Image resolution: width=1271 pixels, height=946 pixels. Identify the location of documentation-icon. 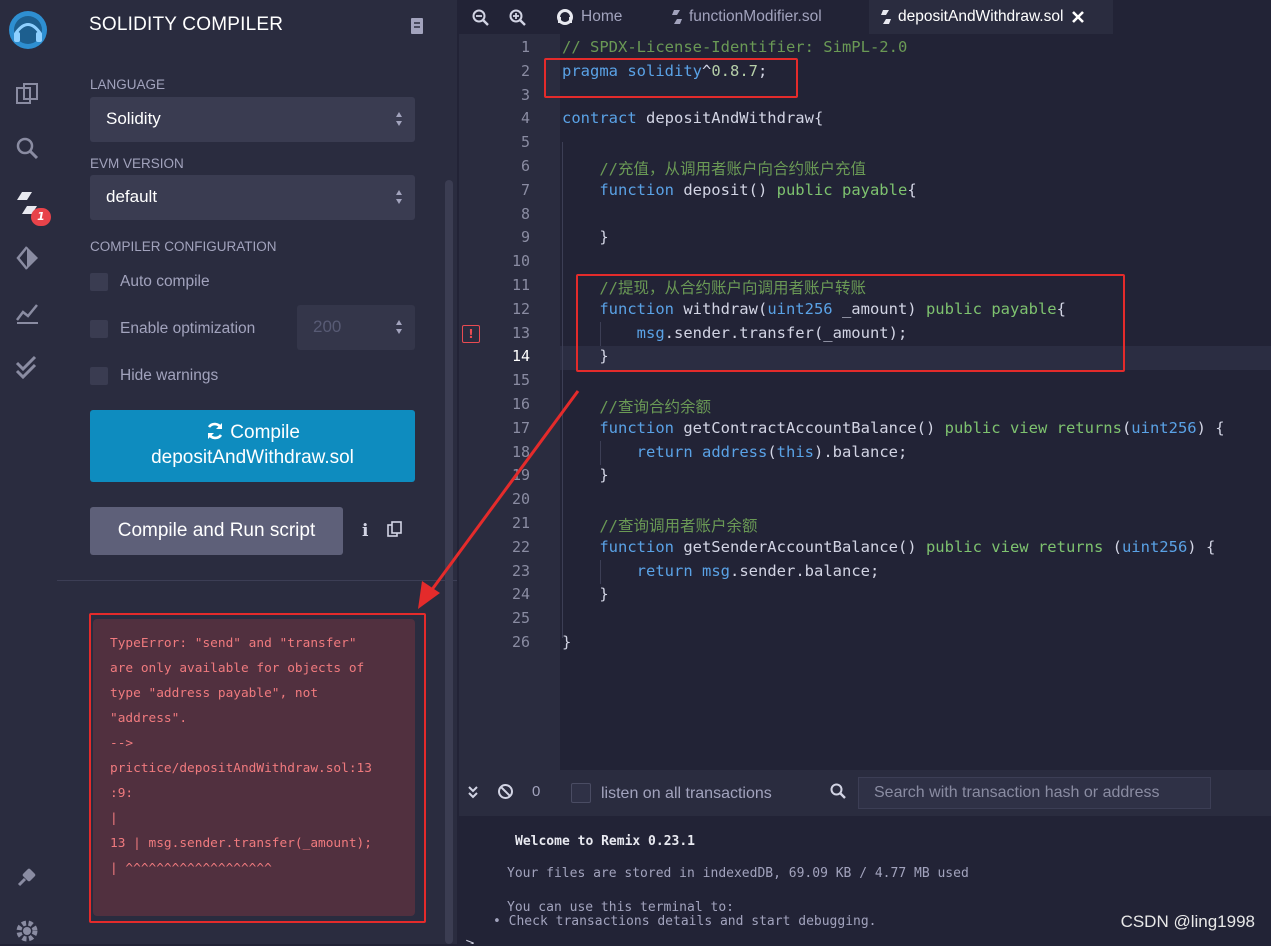
(417, 28).